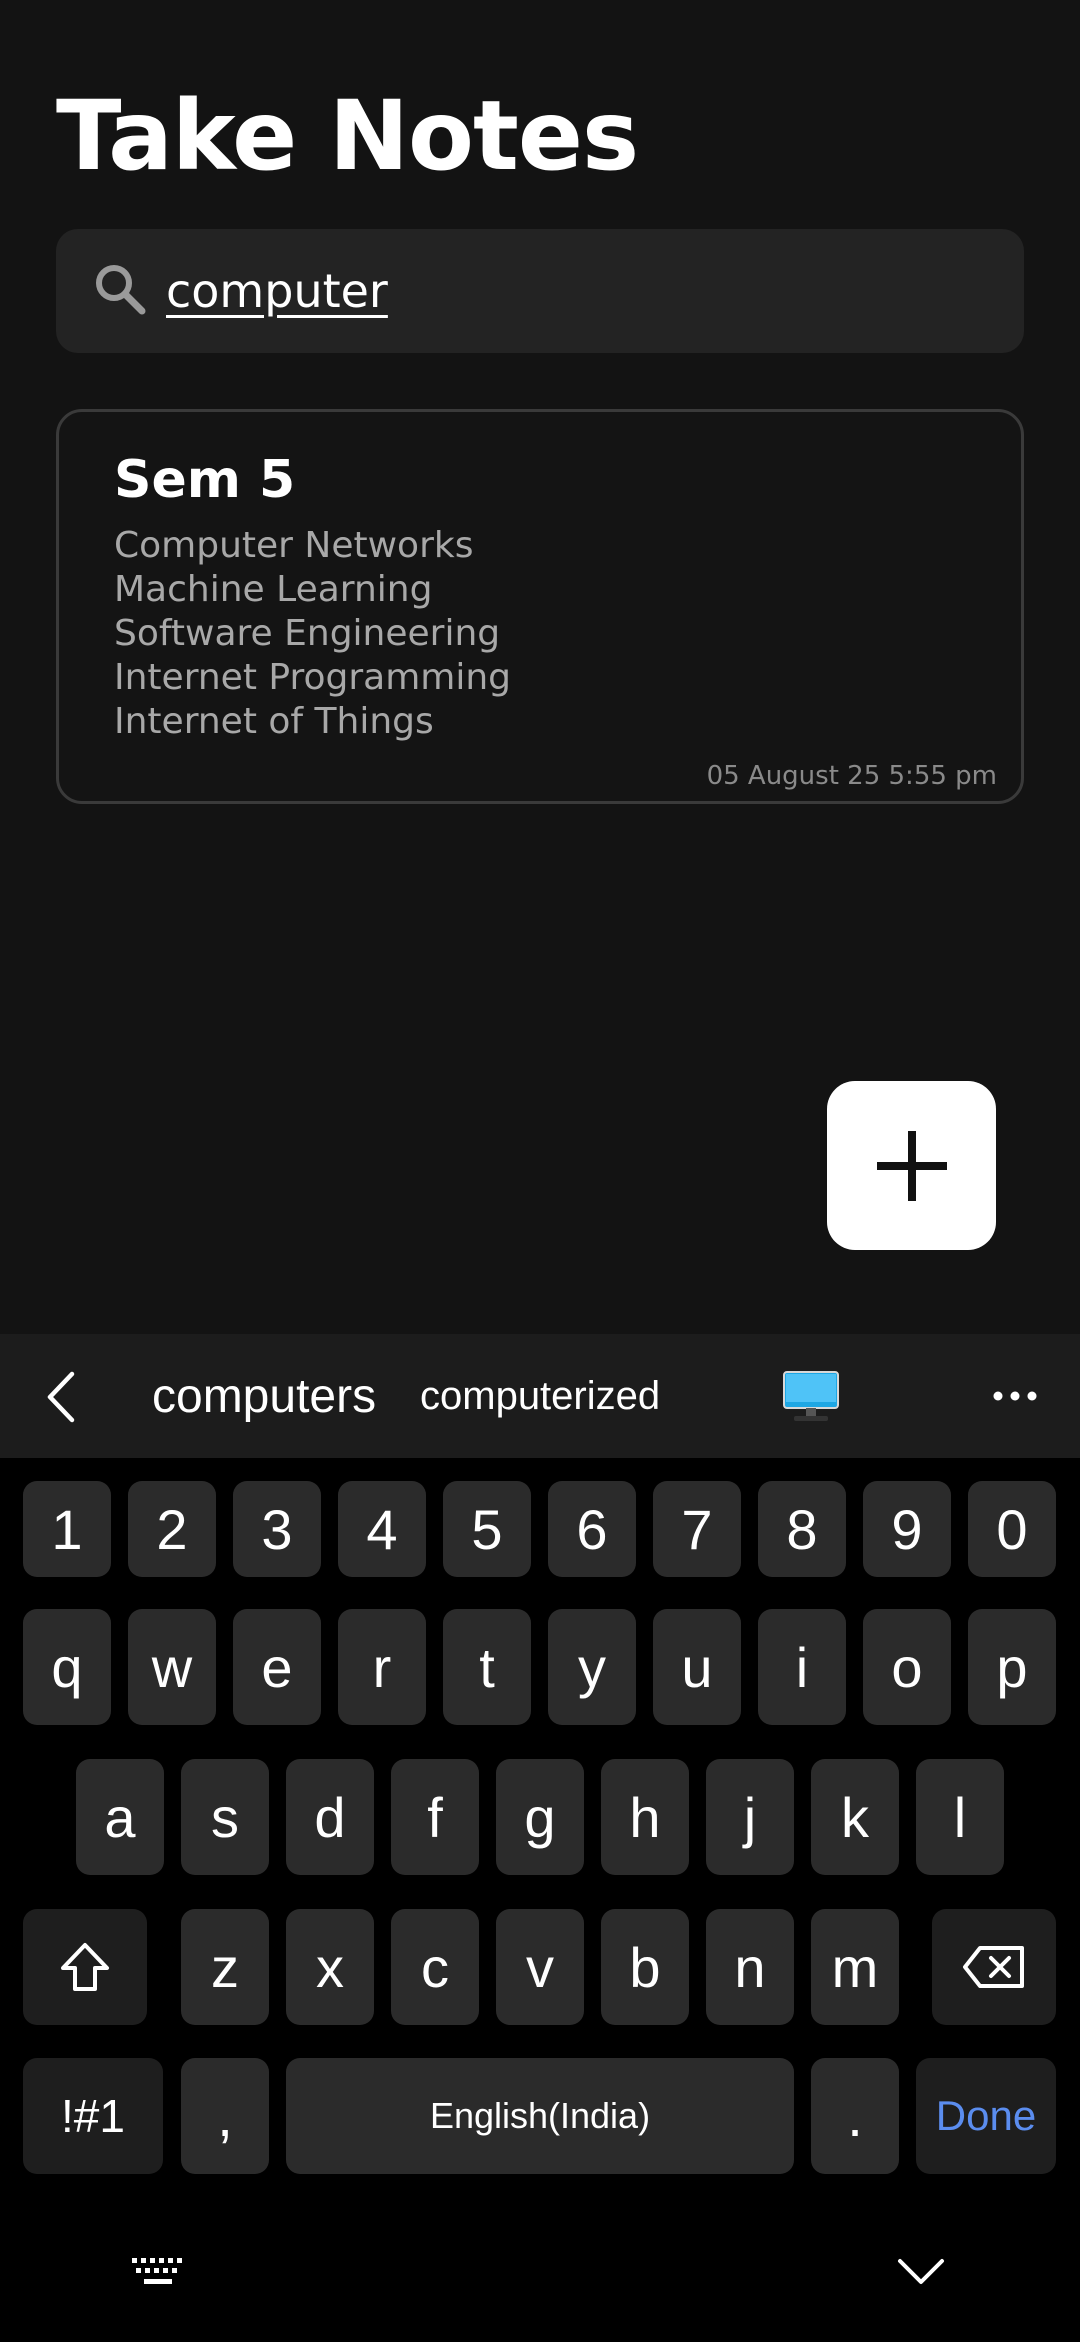 The height and width of the screenshot is (2342, 1080). Describe the element at coordinates (802, 1667) in the screenshot. I see `key: i` at that location.